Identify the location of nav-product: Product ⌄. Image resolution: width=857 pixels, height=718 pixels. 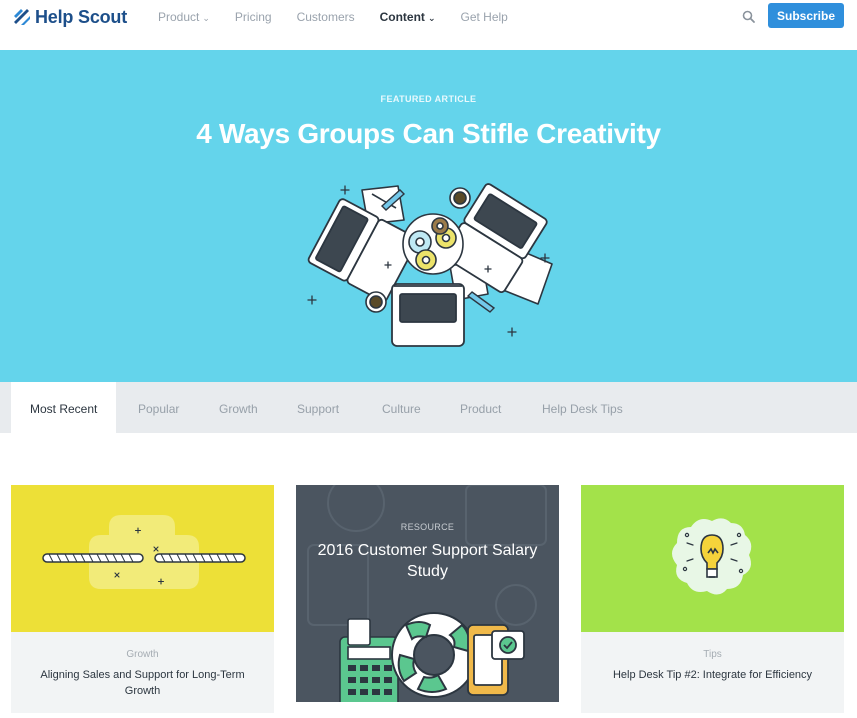
(184, 17).